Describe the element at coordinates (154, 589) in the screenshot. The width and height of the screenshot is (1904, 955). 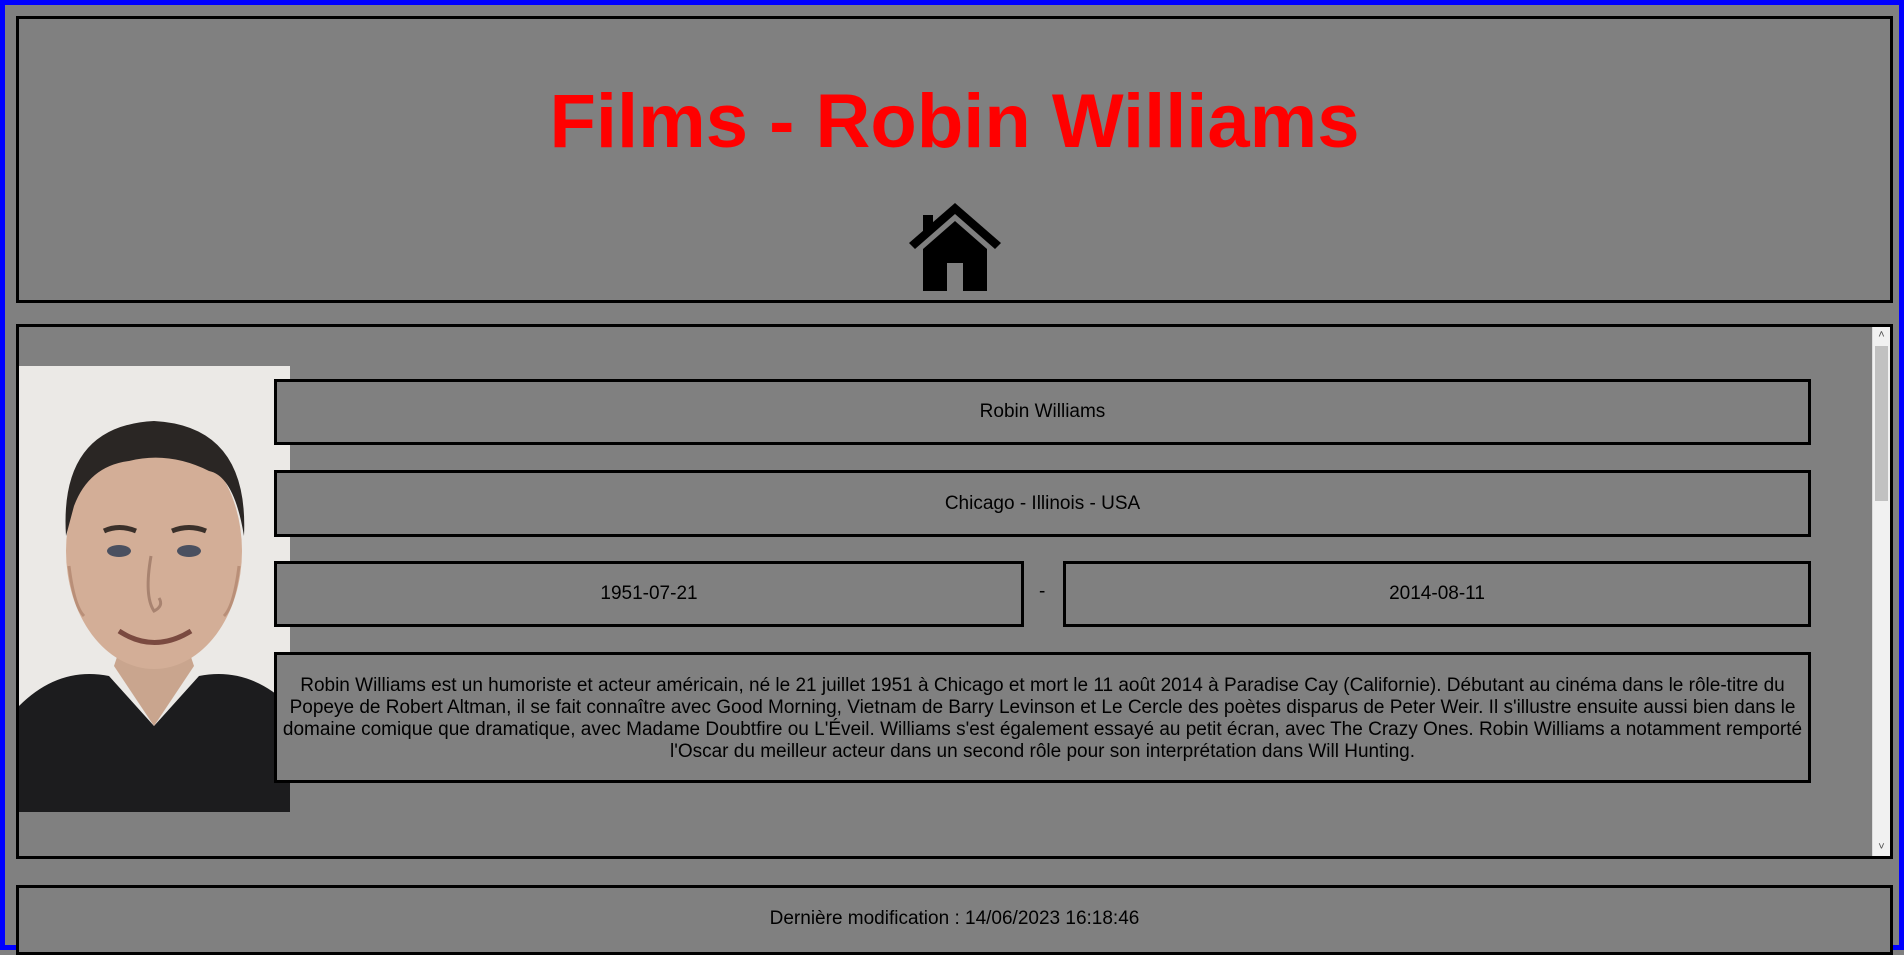
I see `portrait-photo` at that location.